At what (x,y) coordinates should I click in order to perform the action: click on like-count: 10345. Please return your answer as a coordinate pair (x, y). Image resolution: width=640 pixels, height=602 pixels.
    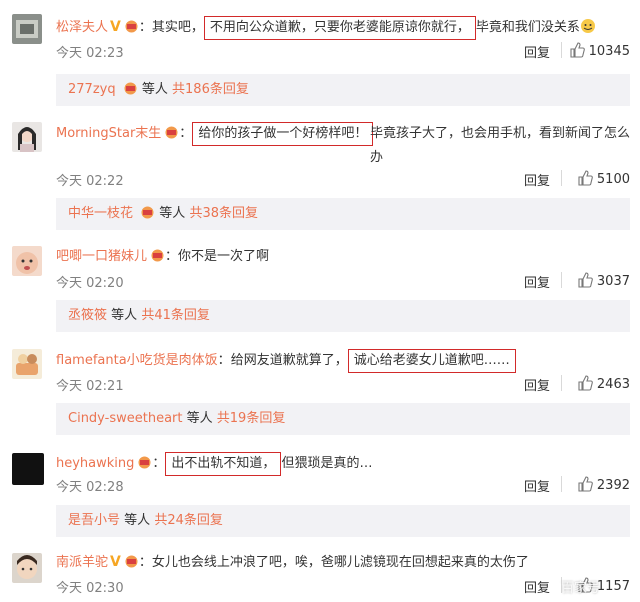
    Looking at the image, I should click on (609, 51).